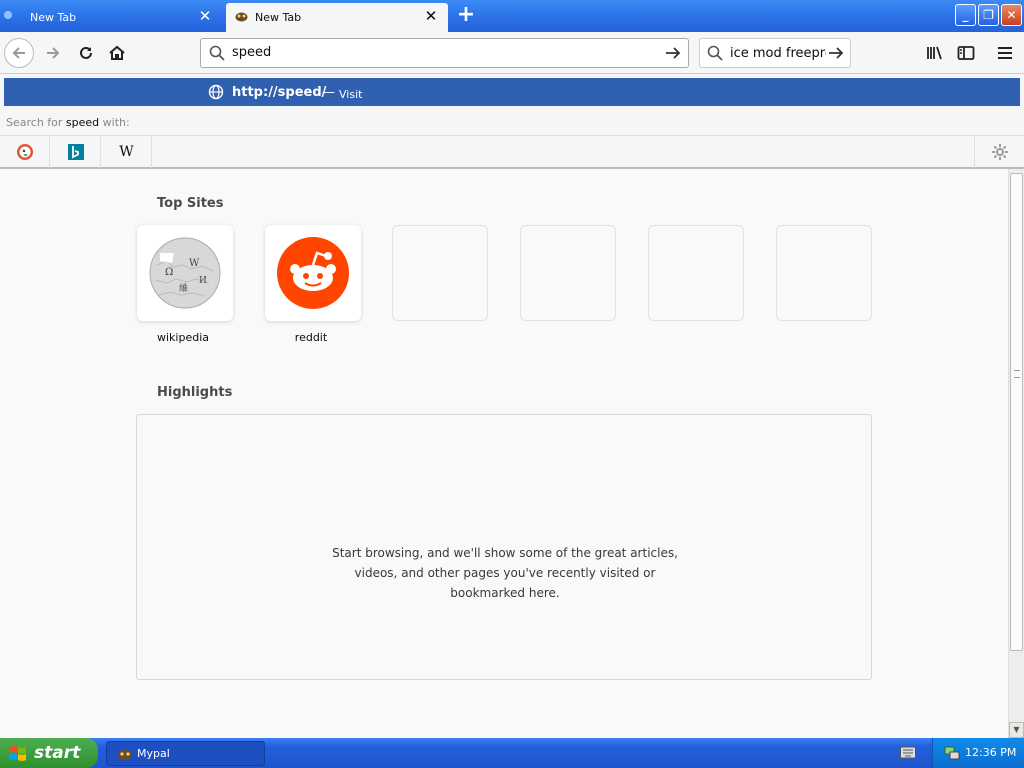 Image resolution: width=1024 pixels, height=768 pixels. What do you see at coordinates (965, 15) in the screenshot?
I see `minimize-button: _` at bounding box center [965, 15].